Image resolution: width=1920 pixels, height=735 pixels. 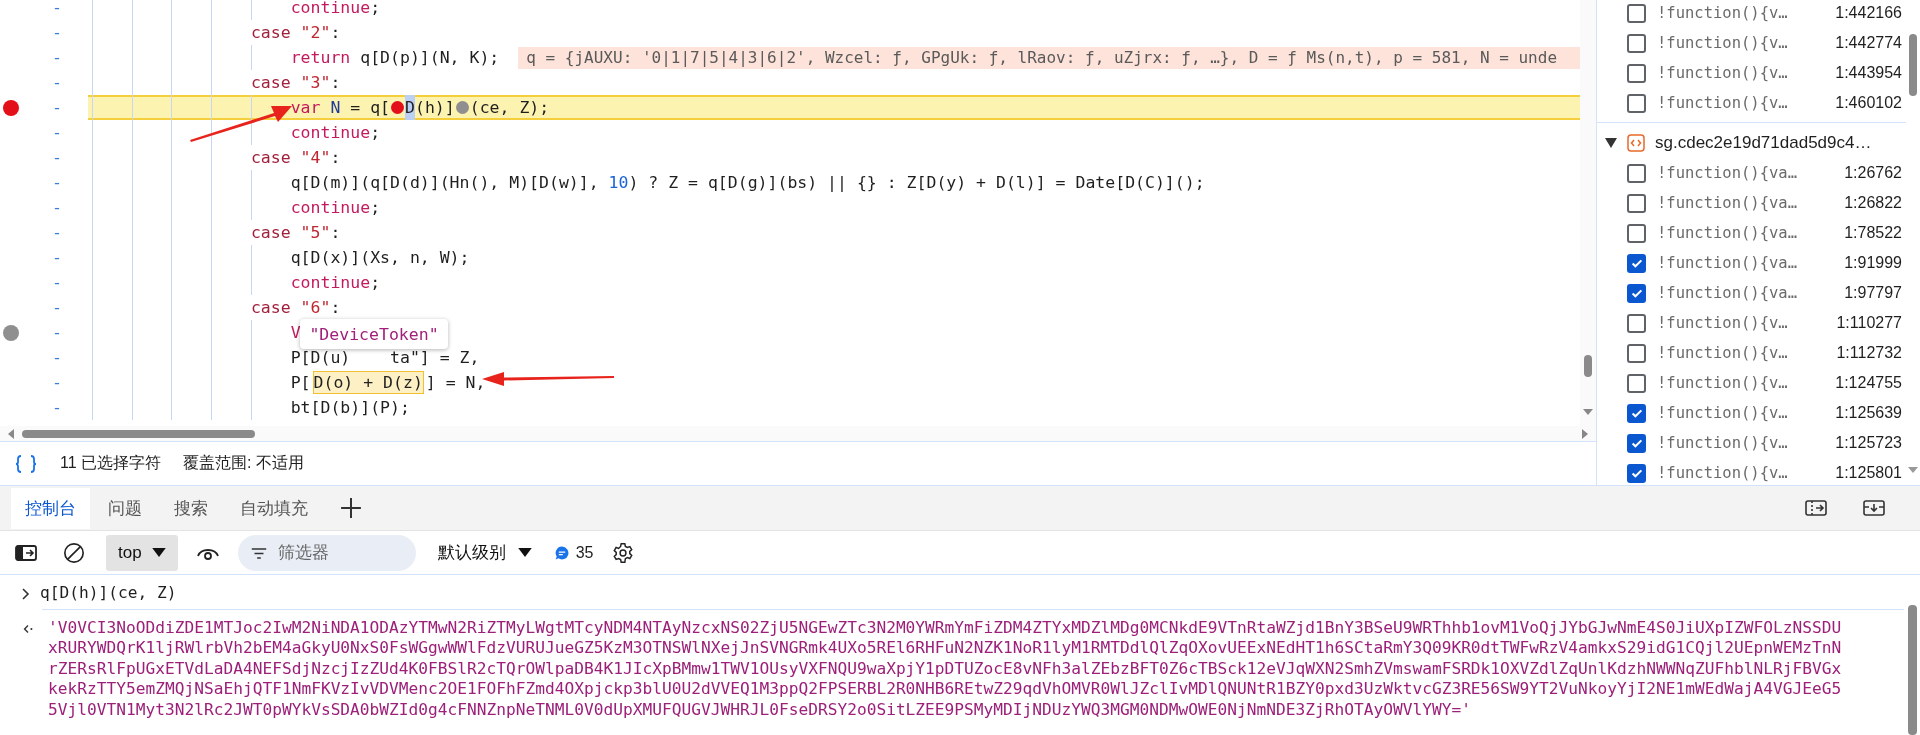 I want to click on pretty-print-icon, so click(x=26, y=463).